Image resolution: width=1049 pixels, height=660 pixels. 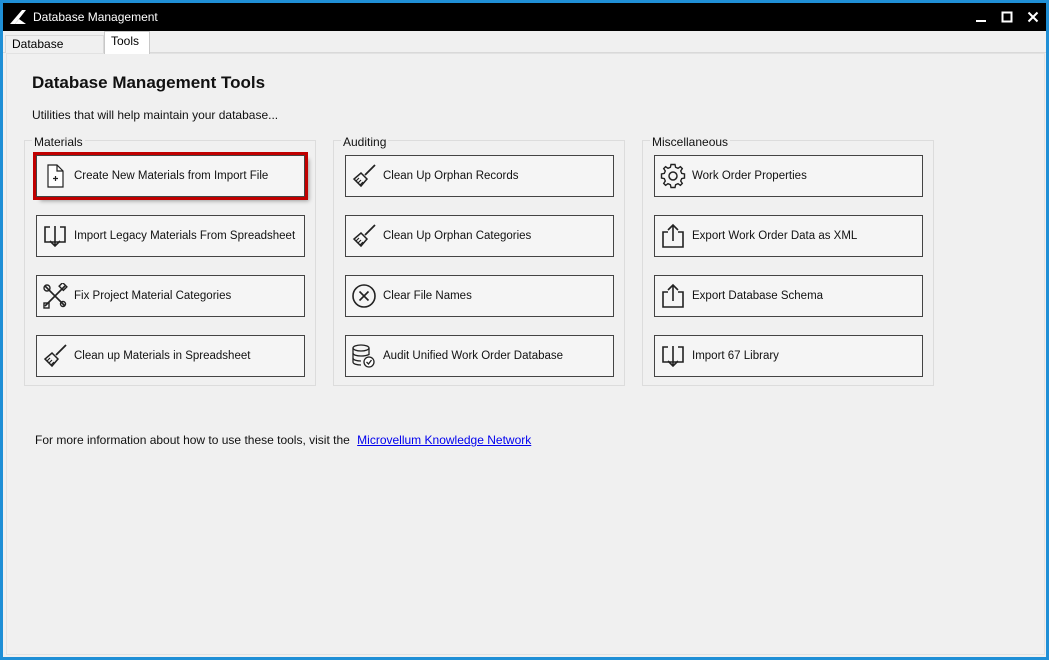 I want to click on tools-icon, so click(x=55, y=296).